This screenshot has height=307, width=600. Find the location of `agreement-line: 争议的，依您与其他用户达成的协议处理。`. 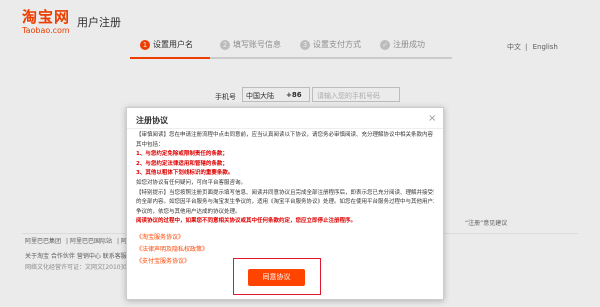

agreement-line: 争议的，依您与其他用户达成的协议处理。 is located at coordinates (188, 211).